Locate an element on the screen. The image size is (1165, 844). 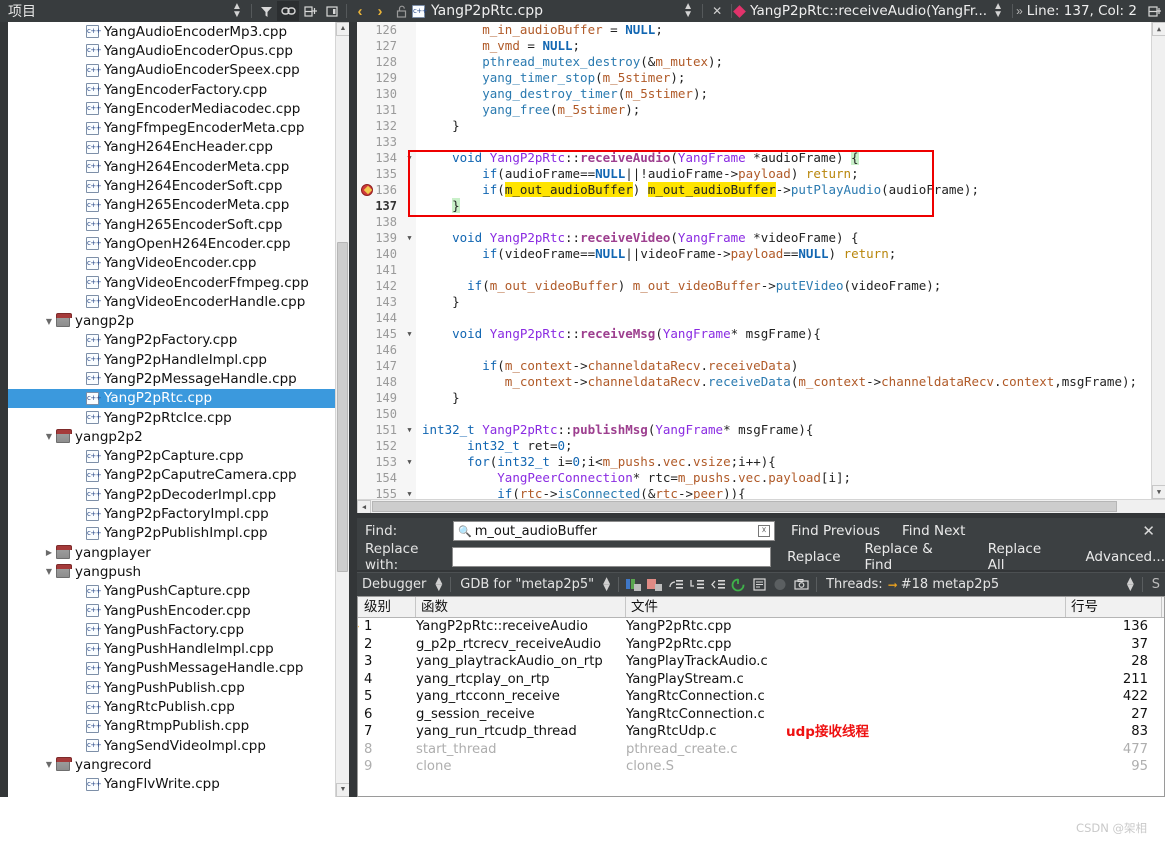
tree-file-item: YangP2pCaputreCamera.cpp is located at coordinates (171, 475).